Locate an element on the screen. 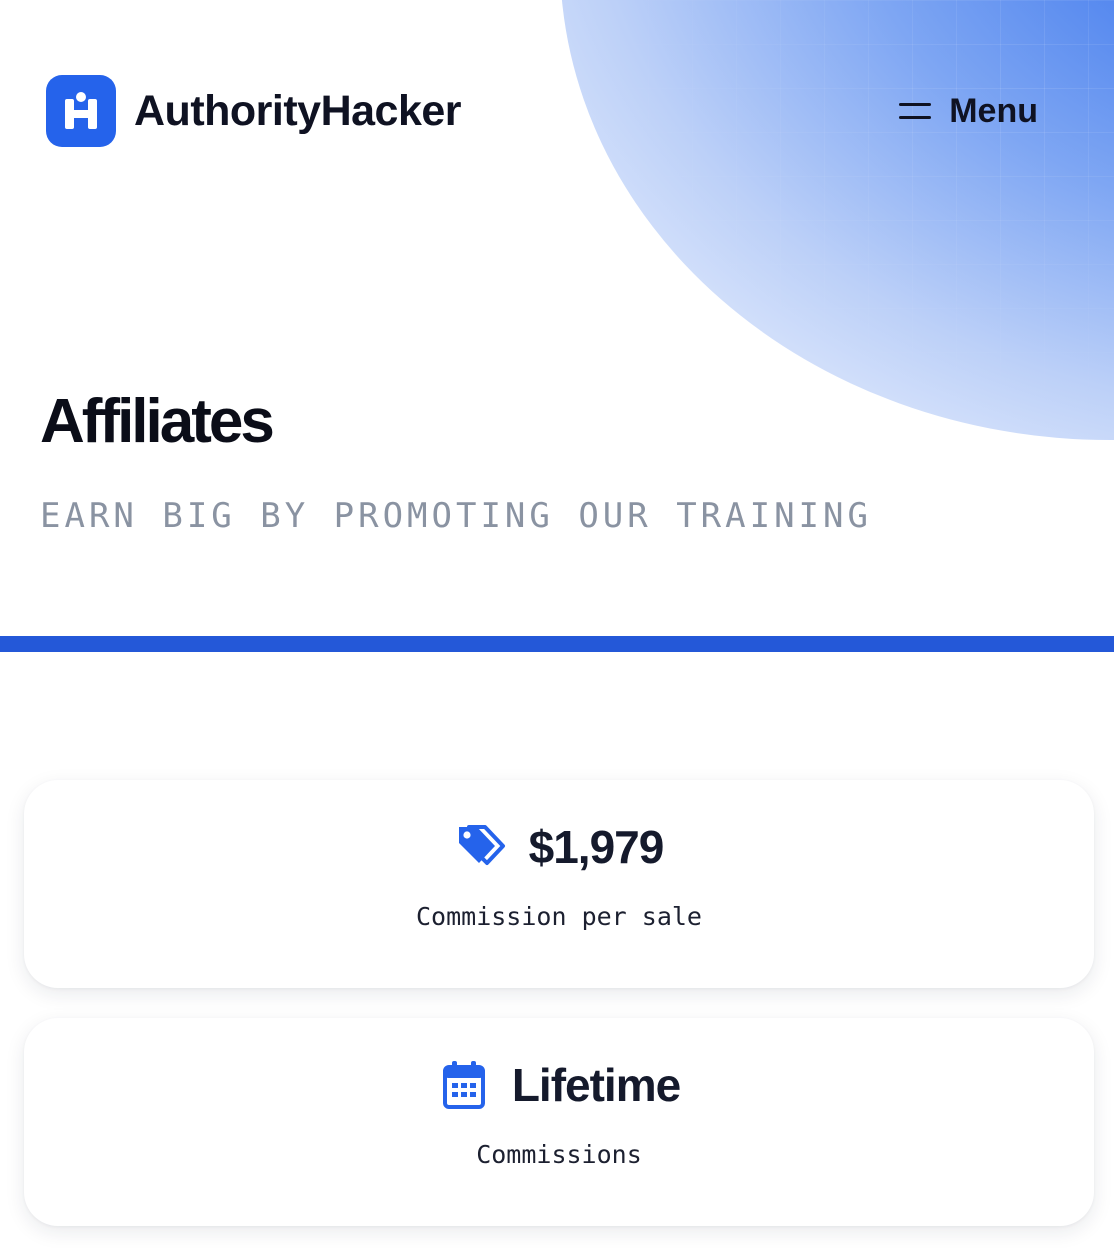  menu-button: Menu is located at coordinates (968, 111).